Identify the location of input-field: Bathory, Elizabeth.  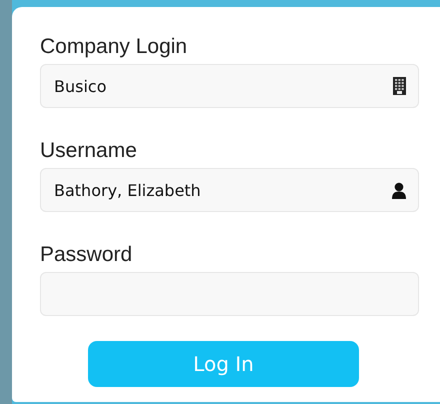
(229, 190).